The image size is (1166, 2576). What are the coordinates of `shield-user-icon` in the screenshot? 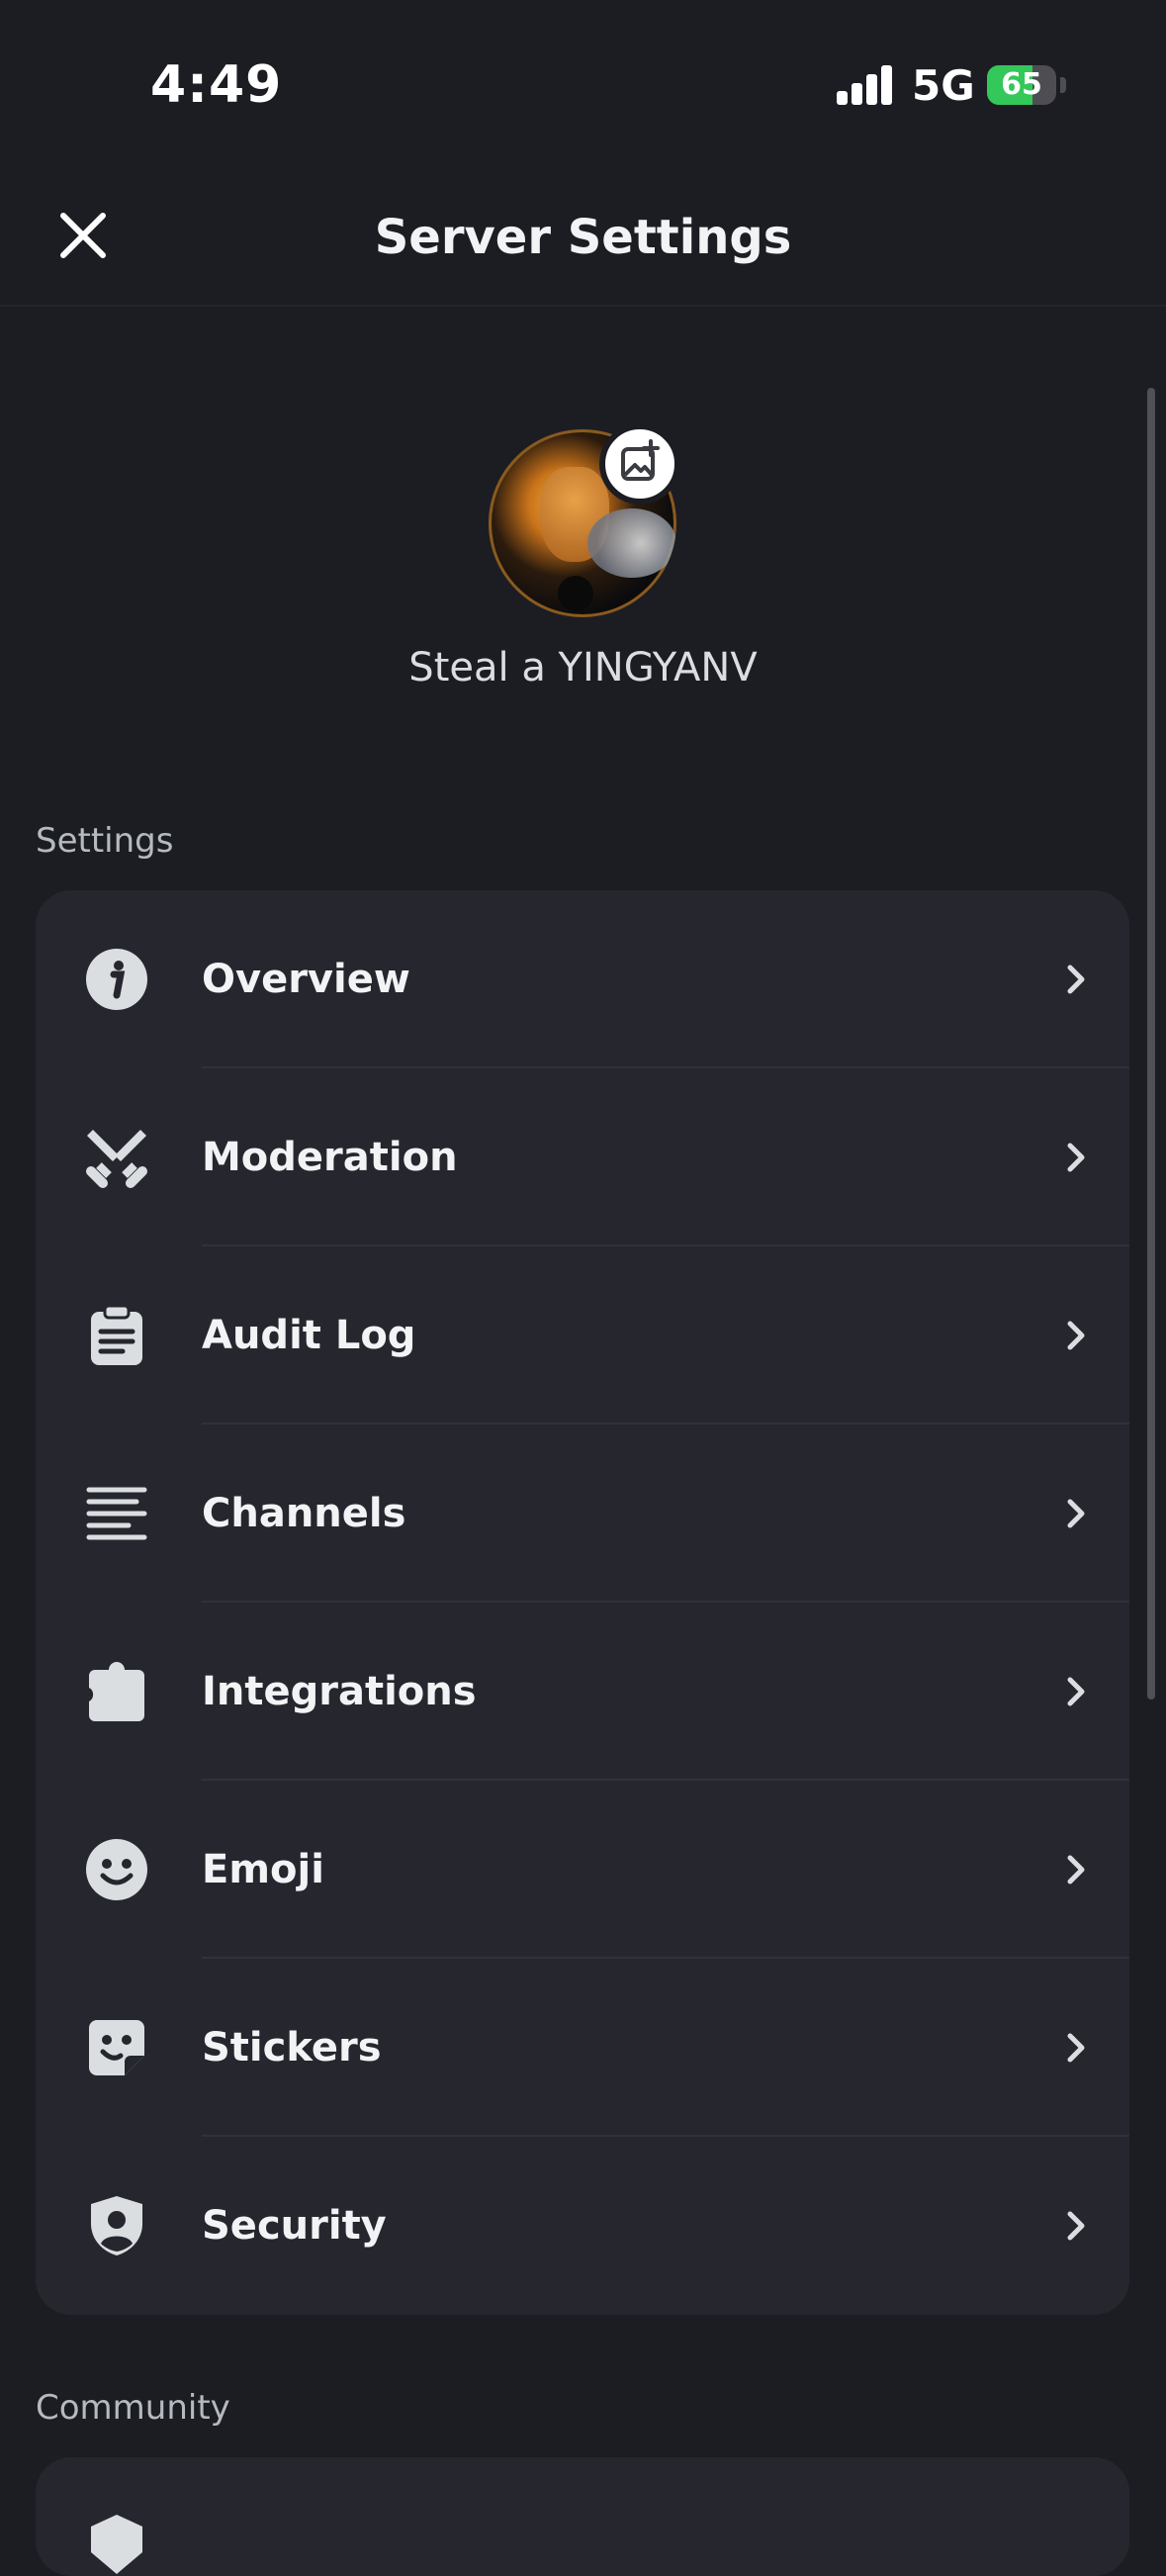 It's located at (116, 2225).